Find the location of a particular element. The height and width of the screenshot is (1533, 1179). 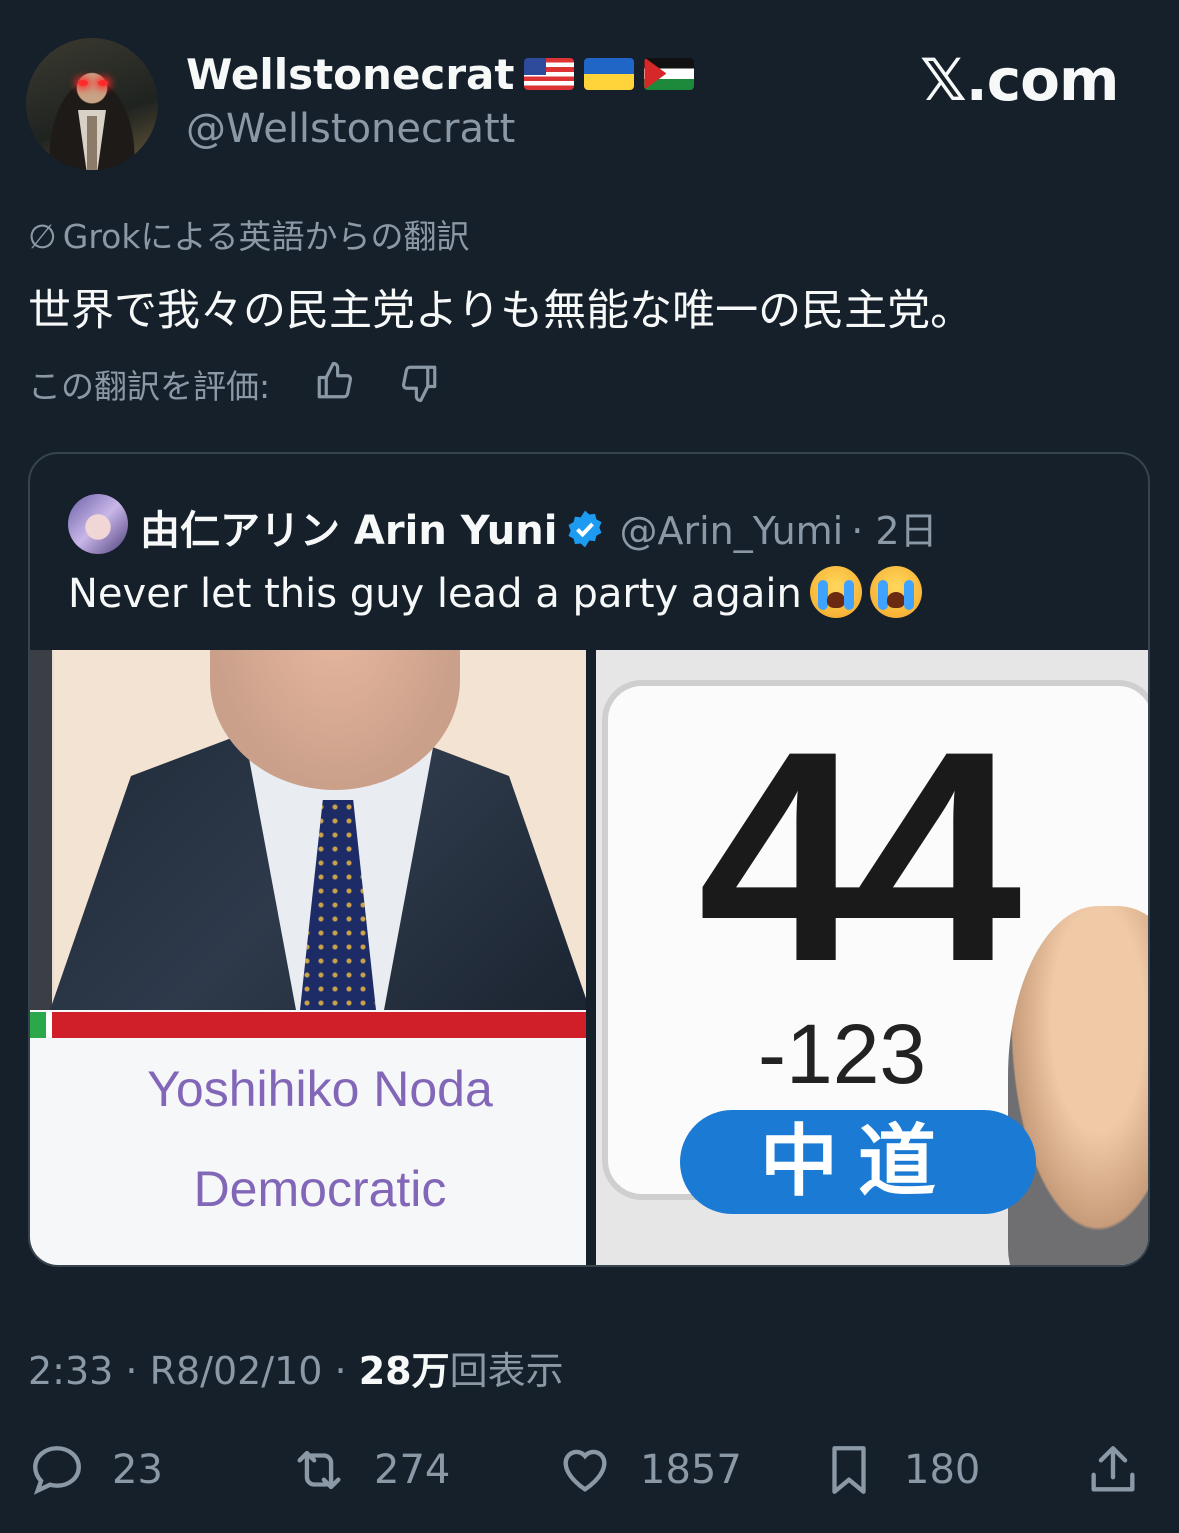

verified-badge-icon is located at coordinates (585, 529).